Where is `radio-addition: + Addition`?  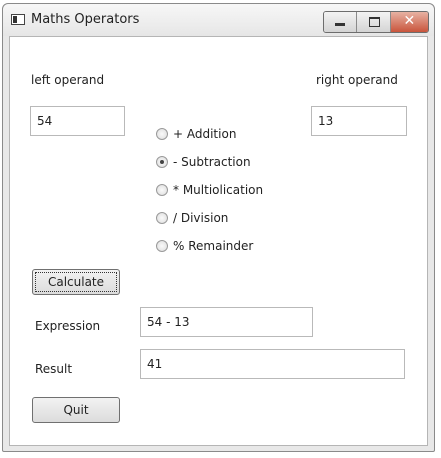
radio-addition: + Addition is located at coordinates (196, 134).